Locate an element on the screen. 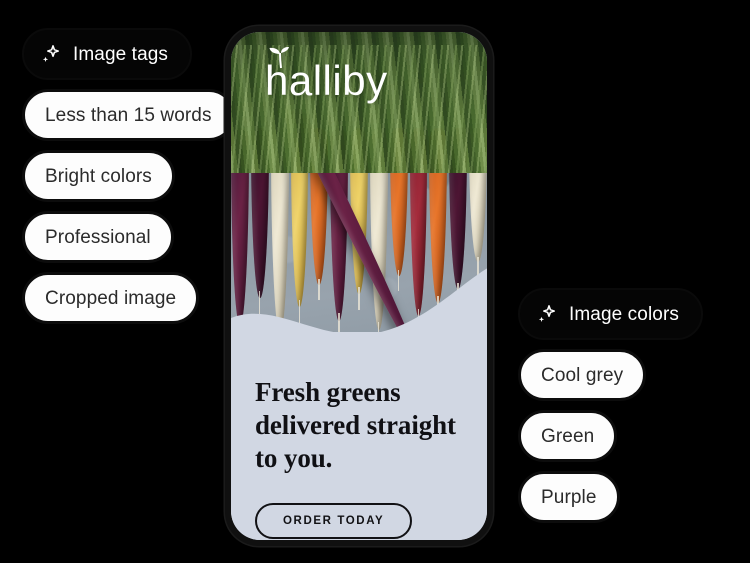 Image resolution: width=750 pixels, height=563 pixels. tag-pill-less-than-15-words: Less than 15 words is located at coordinates (128, 115).